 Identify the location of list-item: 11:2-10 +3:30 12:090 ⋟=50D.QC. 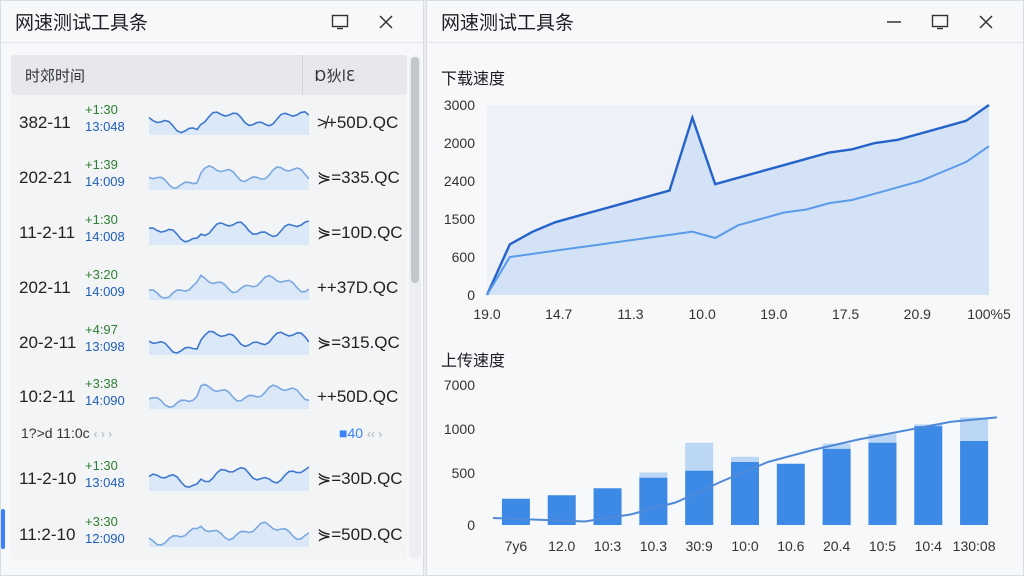
(209, 537).